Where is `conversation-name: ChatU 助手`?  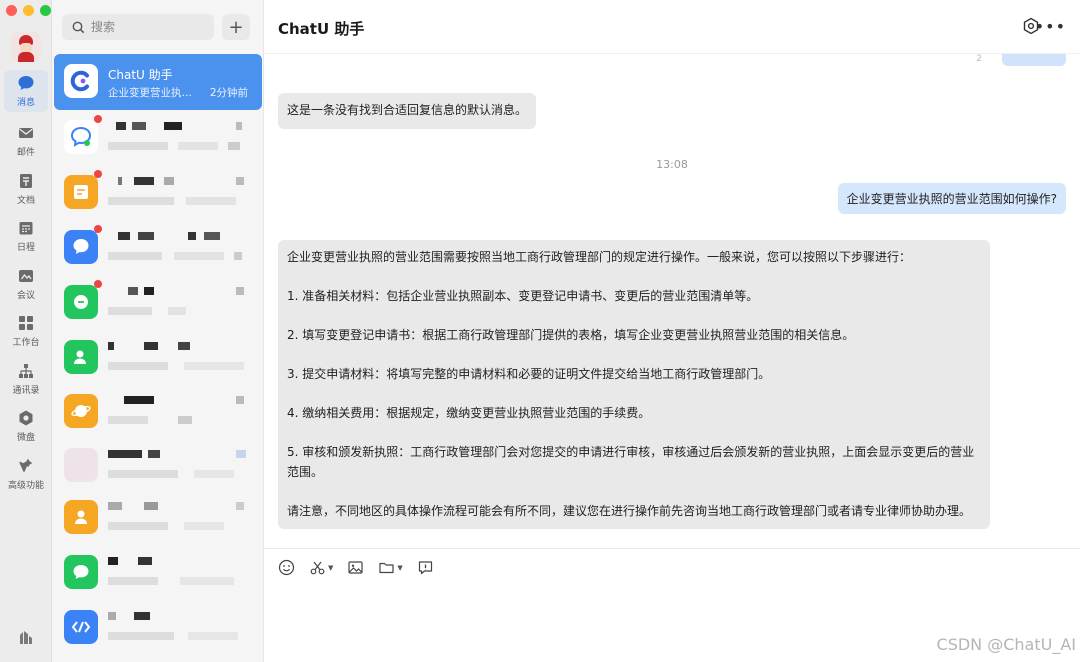 conversation-name: ChatU 助手 is located at coordinates (140, 75).